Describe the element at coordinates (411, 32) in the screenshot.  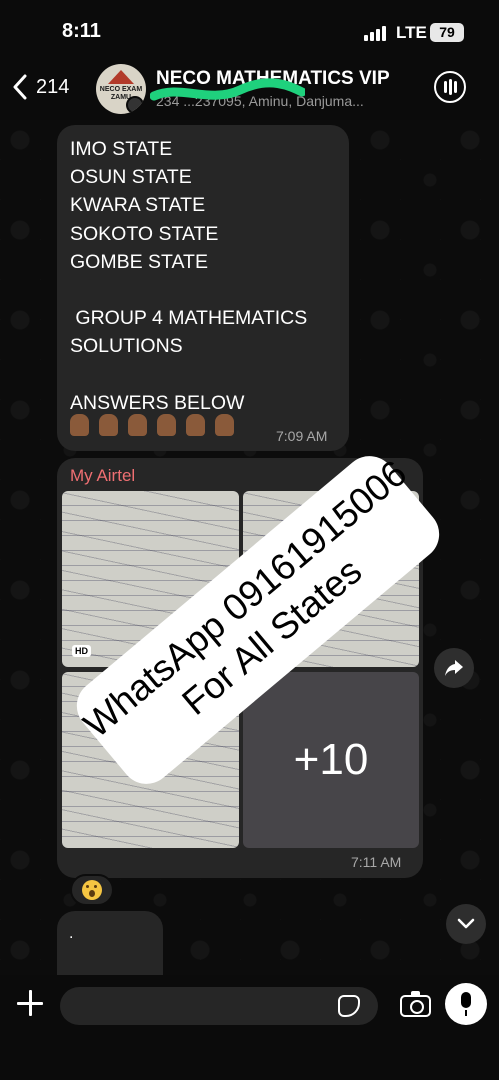
I see `network-label: LTE` at that location.